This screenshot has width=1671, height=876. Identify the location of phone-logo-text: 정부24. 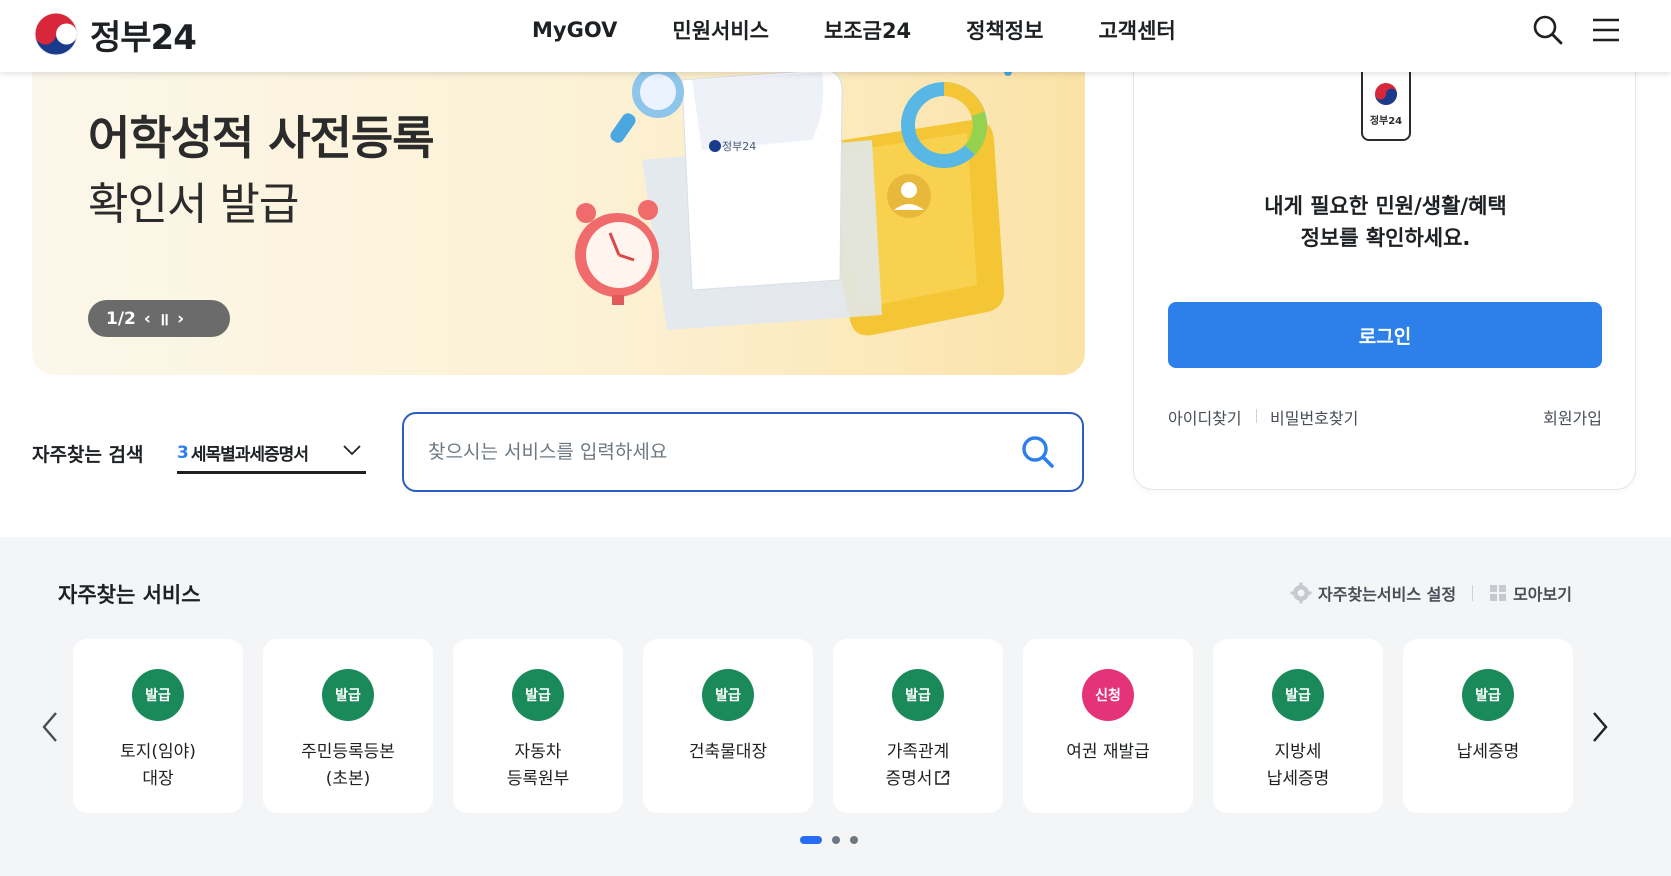
(1386, 120).